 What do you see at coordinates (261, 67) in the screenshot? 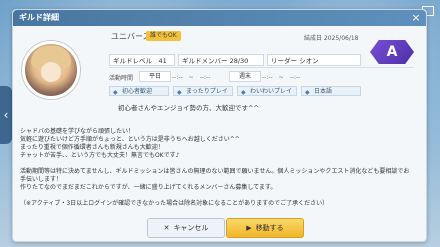
I see `divider` at bounding box center [261, 67].